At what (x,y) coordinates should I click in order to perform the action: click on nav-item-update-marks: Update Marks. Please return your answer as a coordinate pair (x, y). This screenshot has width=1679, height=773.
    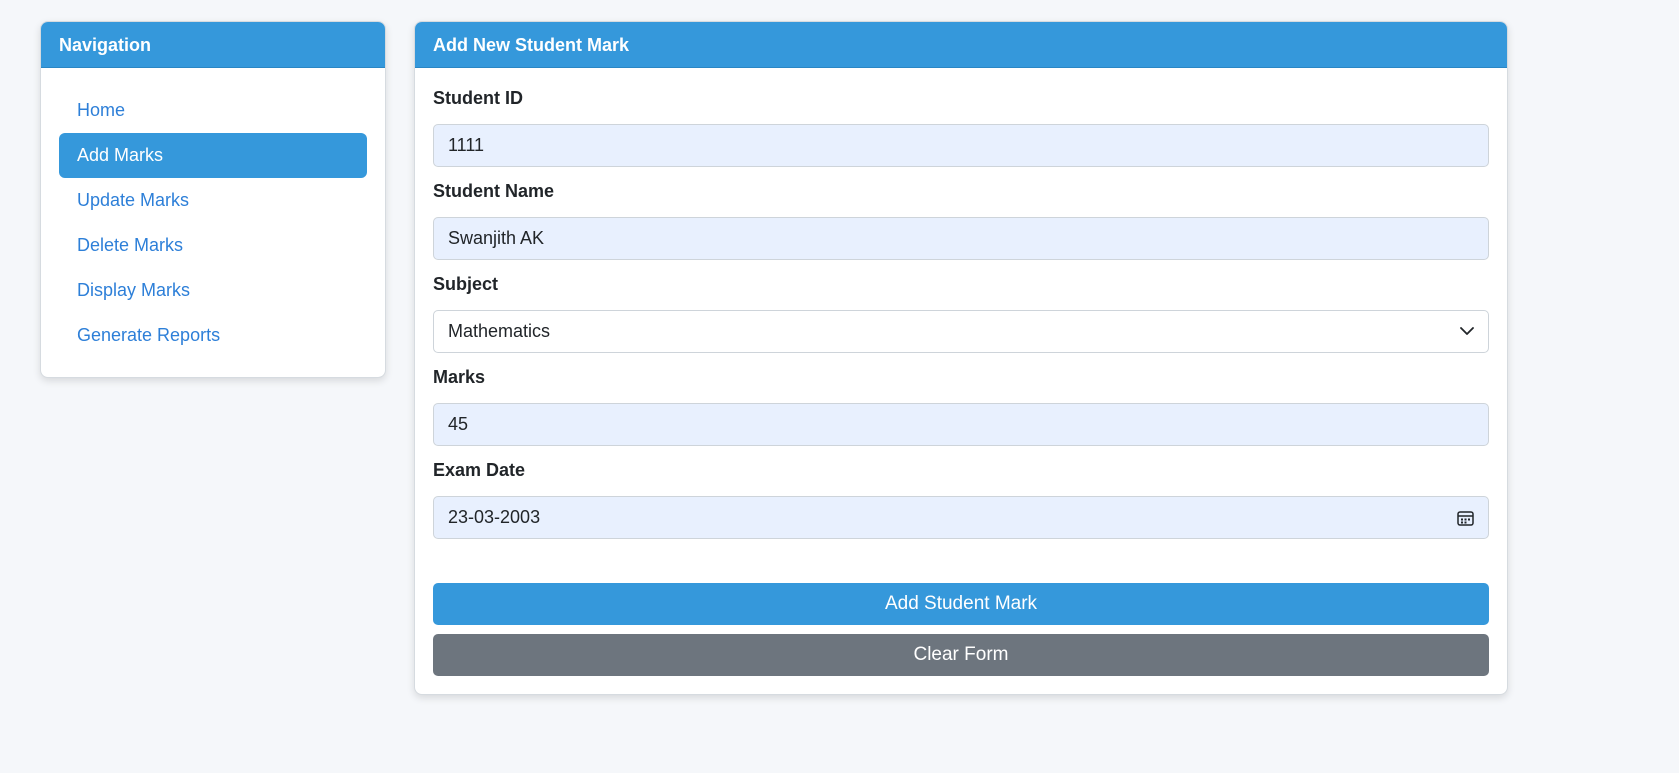
    Looking at the image, I should click on (213, 200).